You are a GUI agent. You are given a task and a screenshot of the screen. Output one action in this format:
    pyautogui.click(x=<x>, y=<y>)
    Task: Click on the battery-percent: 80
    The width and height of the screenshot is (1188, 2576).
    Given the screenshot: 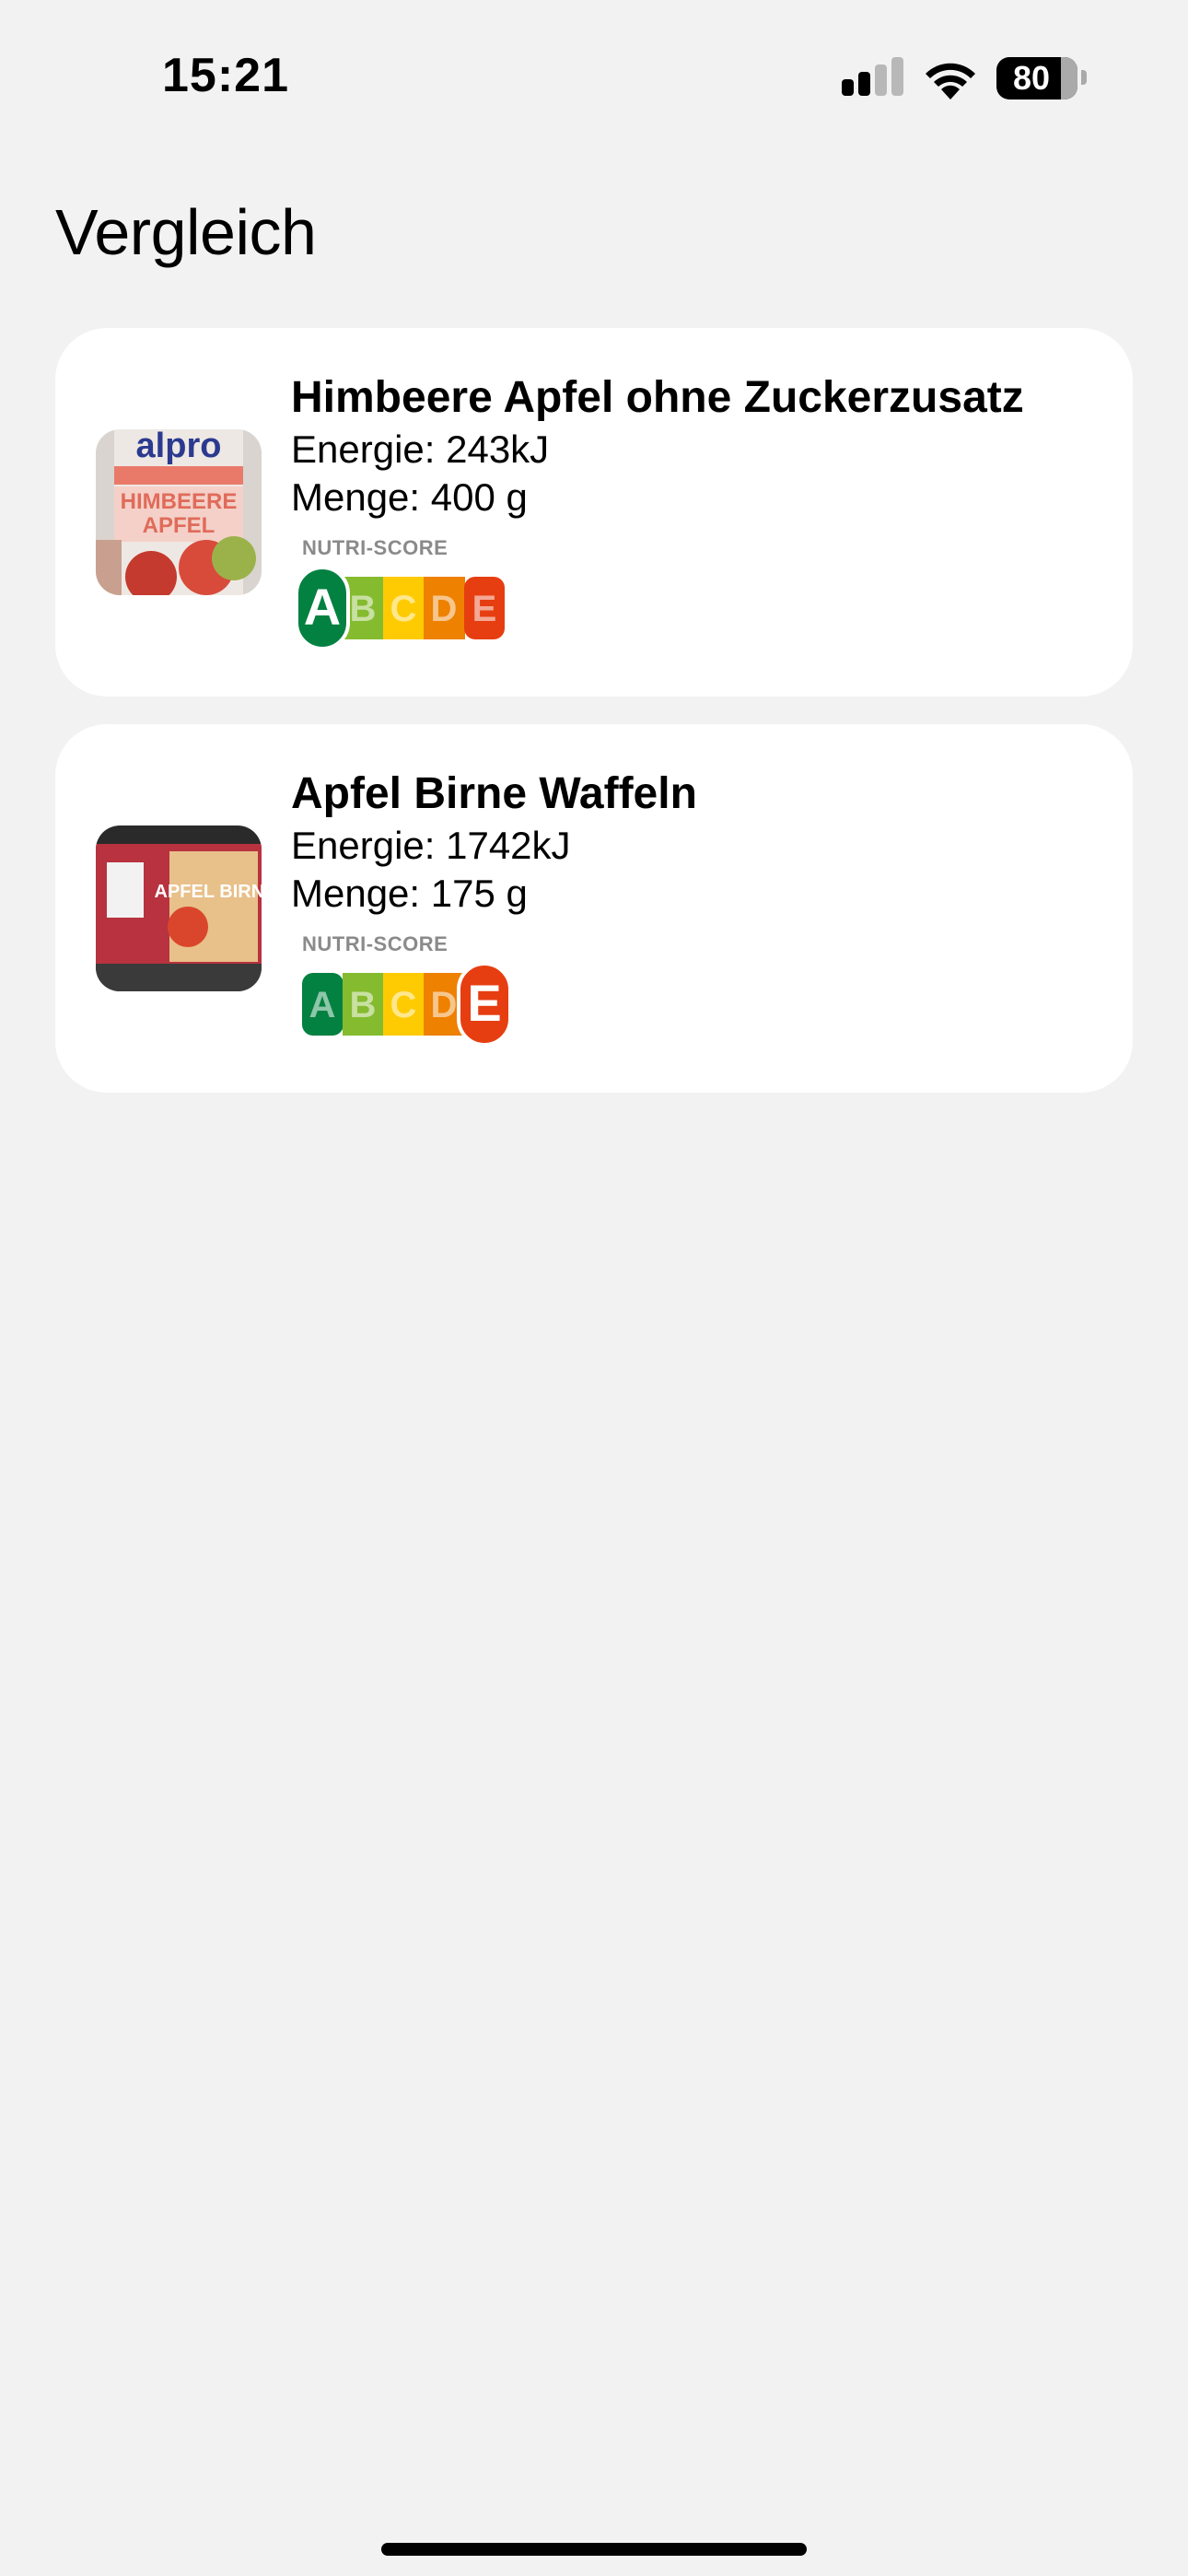 What is the action you would take?
    pyautogui.click(x=1031, y=78)
    